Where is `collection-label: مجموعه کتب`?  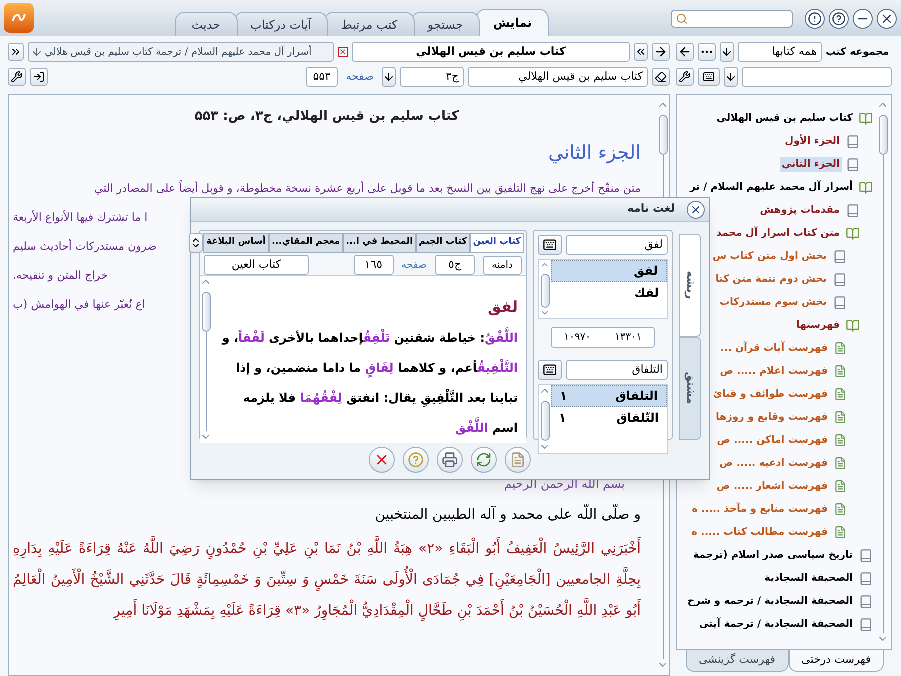 collection-label: مجموعه کتب is located at coordinates (858, 53).